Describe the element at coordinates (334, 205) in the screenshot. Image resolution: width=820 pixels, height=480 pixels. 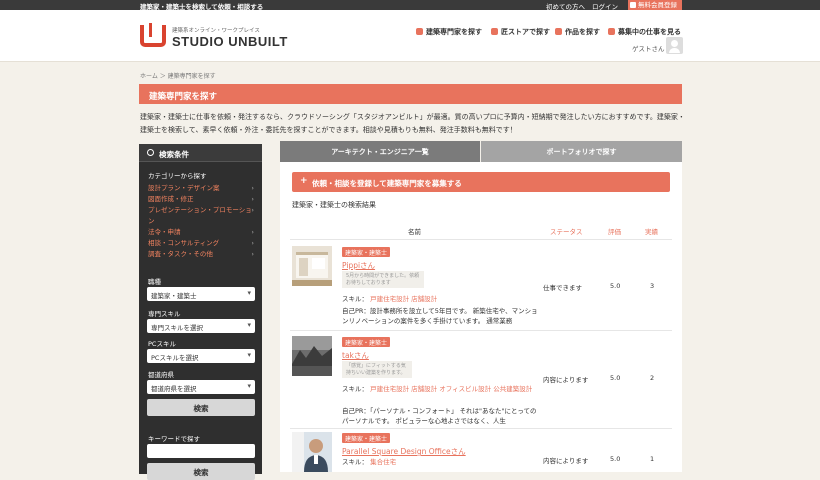
I see `results-heading: 建築家・建築士の検索結果` at that location.